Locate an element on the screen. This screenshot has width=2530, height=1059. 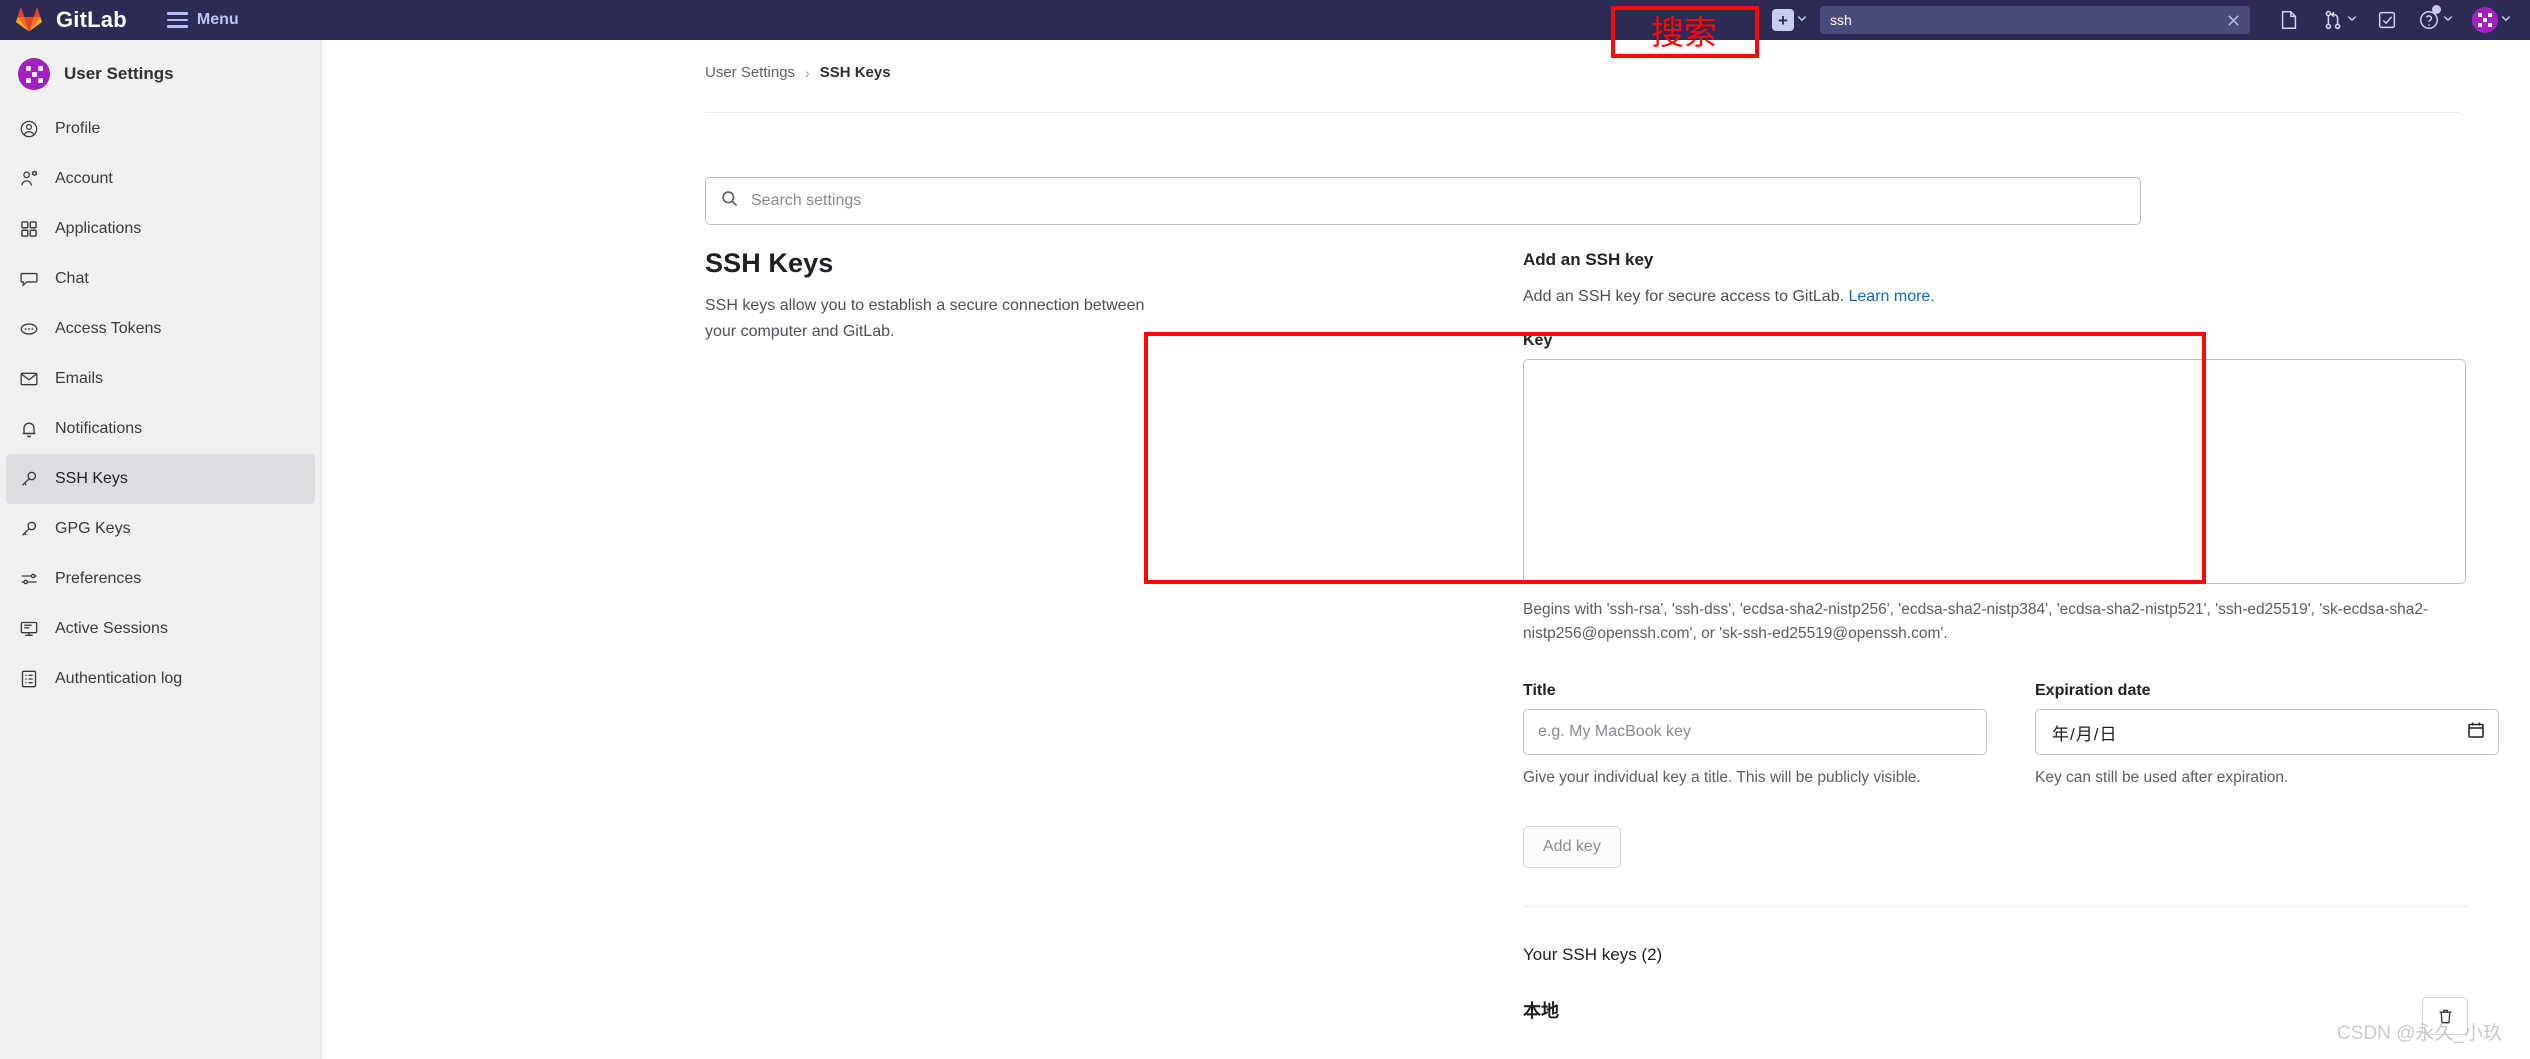
account-icon is located at coordinates (29, 179).